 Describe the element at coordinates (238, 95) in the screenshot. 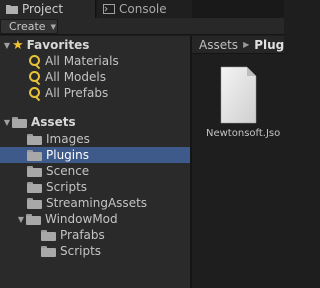

I see `document-icon` at that location.